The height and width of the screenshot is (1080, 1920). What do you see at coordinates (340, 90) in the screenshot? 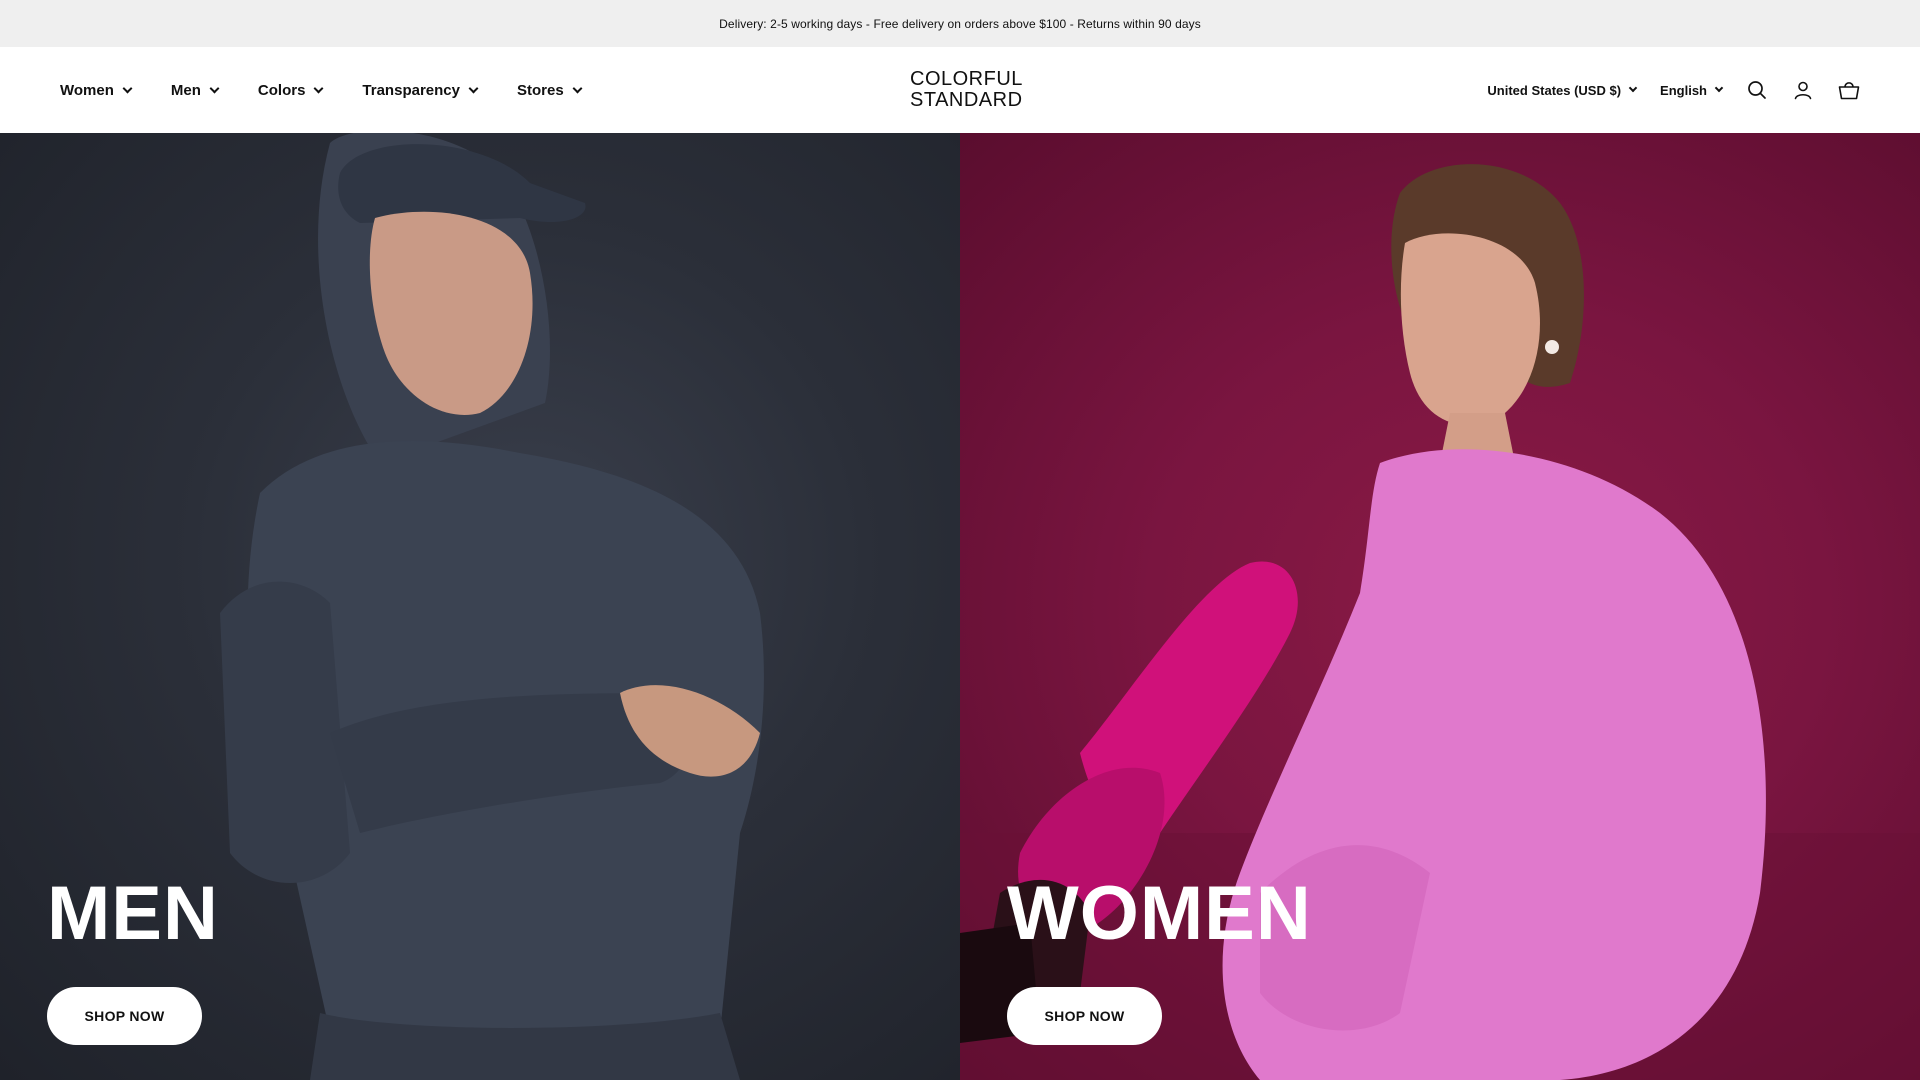
I see `main-nav: Women Men Colors Transparency Stores` at bounding box center [340, 90].